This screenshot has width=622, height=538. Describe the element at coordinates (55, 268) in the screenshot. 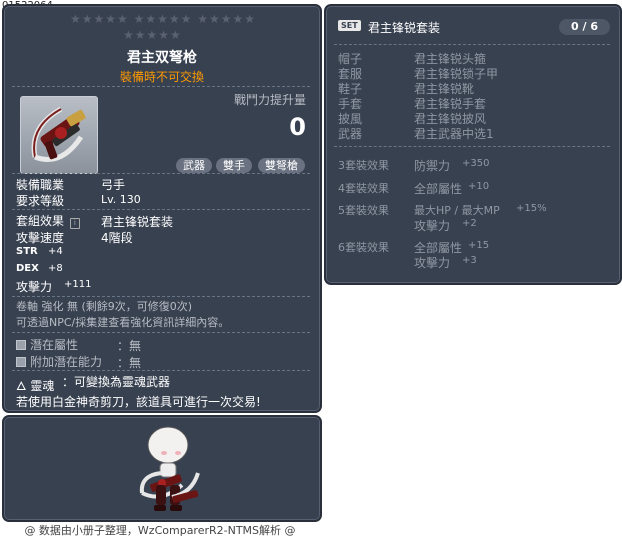

I see `stat-dex-value: +8` at that location.